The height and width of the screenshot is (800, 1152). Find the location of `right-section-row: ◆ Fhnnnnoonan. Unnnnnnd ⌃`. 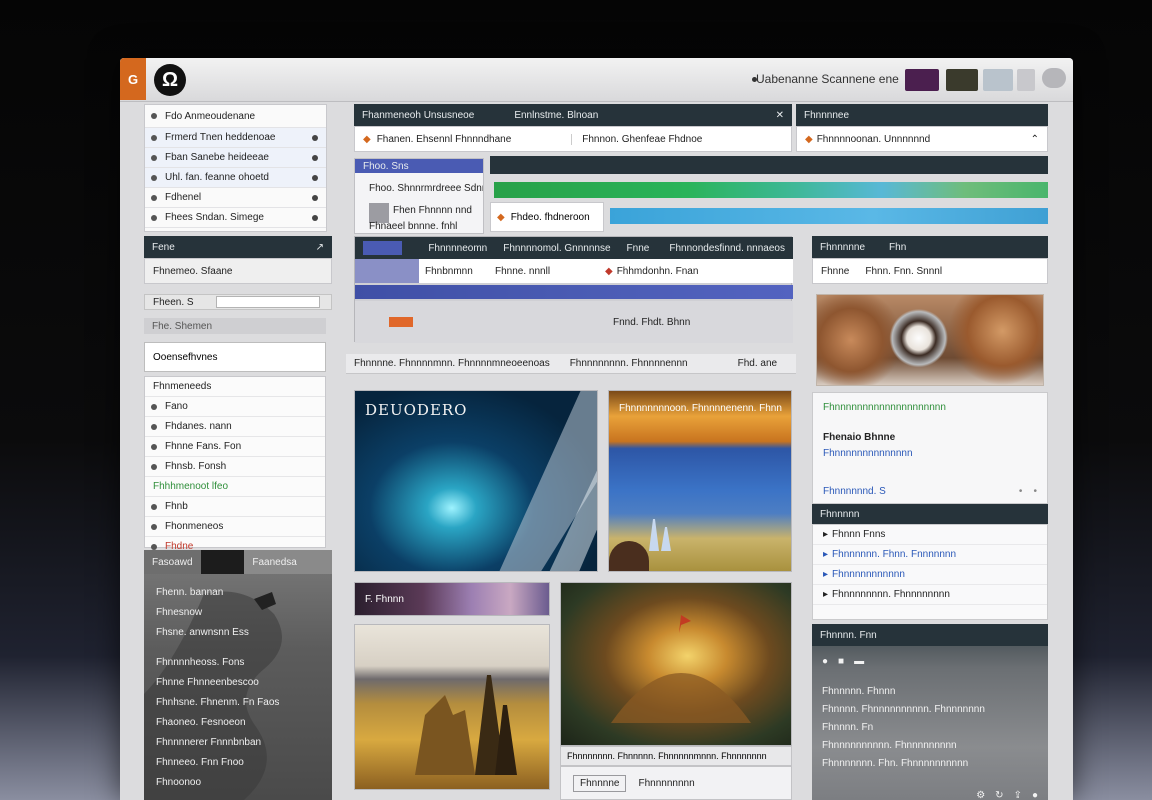

right-section-row: ◆ Fhnnnnoonan. Unnnnnnd ⌃ is located at coordinates (922, 139).